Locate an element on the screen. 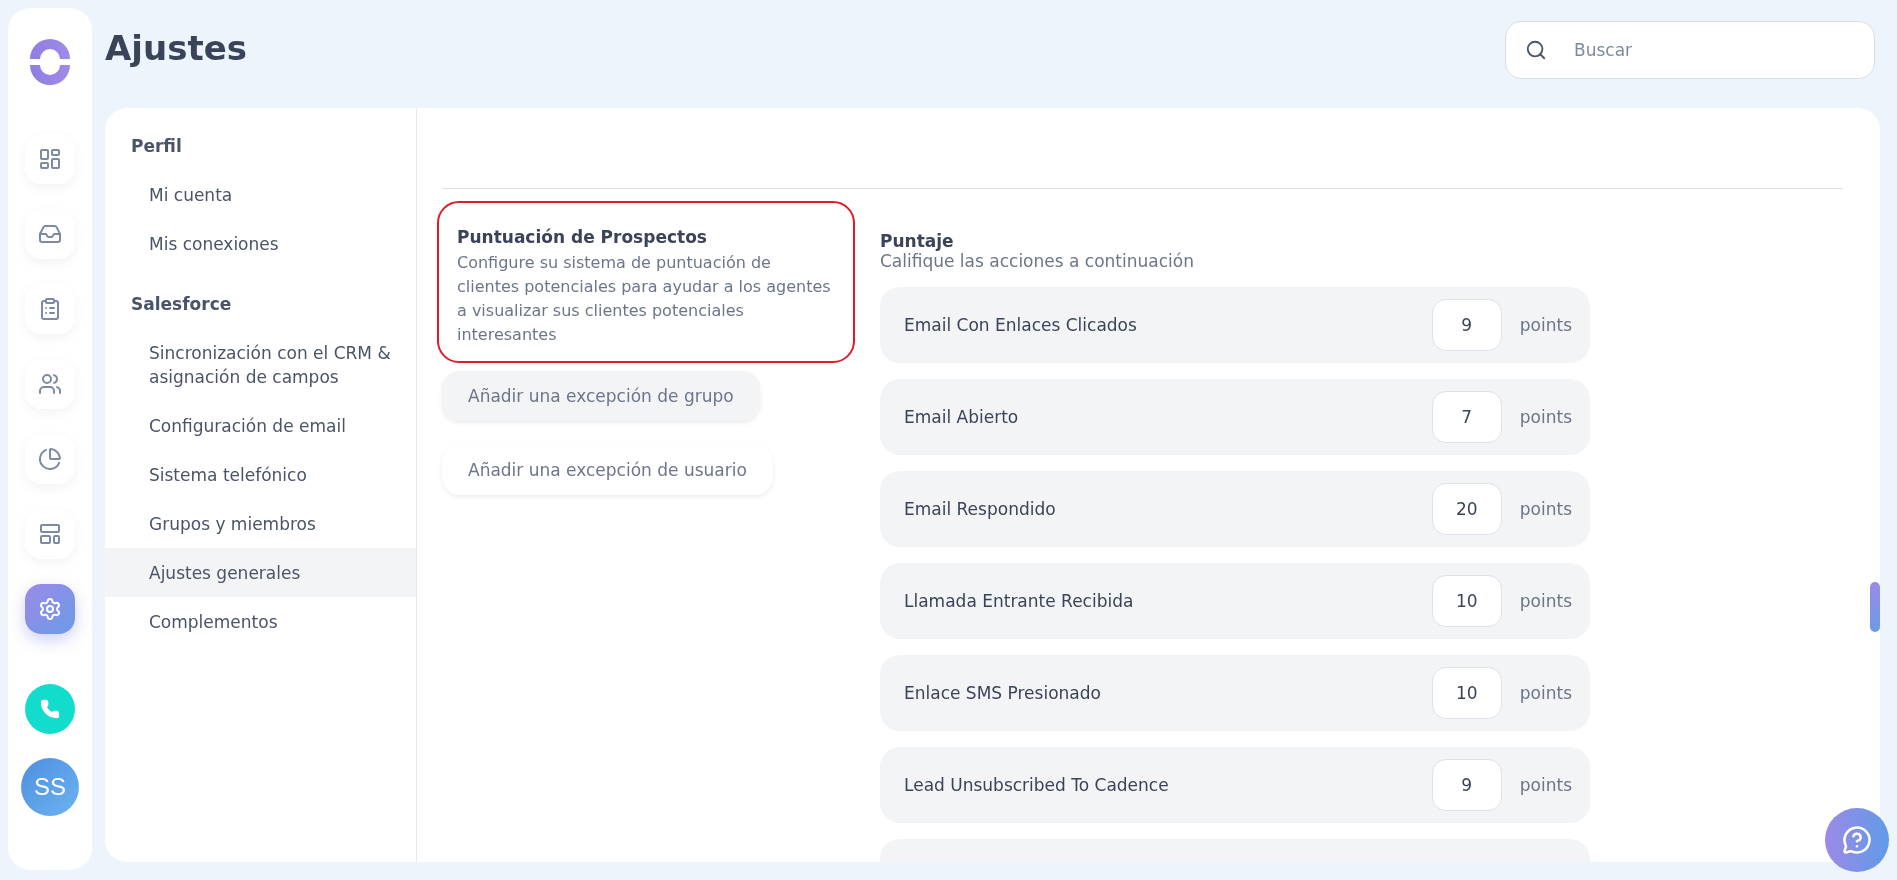 The height and width of the screenshot is (880, 1897). action-label: Email Respondido is located at coordinates (980, 509).